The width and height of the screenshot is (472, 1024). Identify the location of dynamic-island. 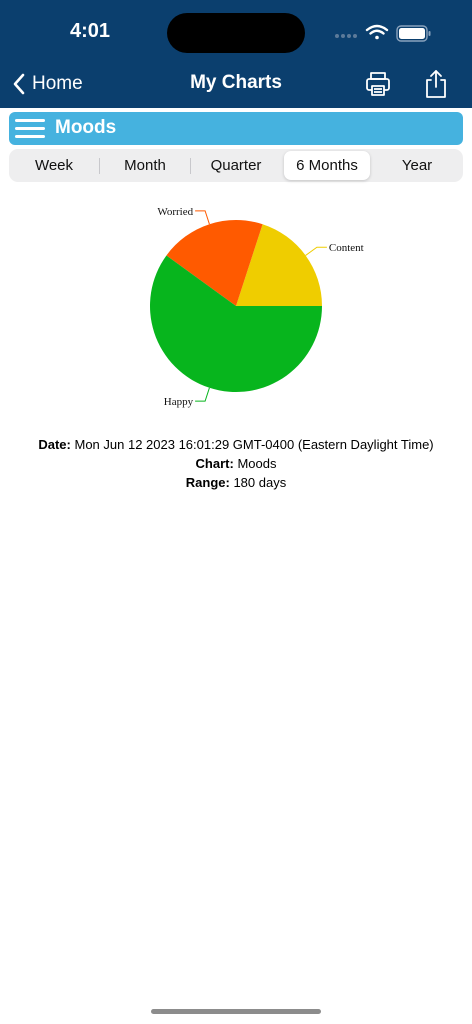
(236, 33).